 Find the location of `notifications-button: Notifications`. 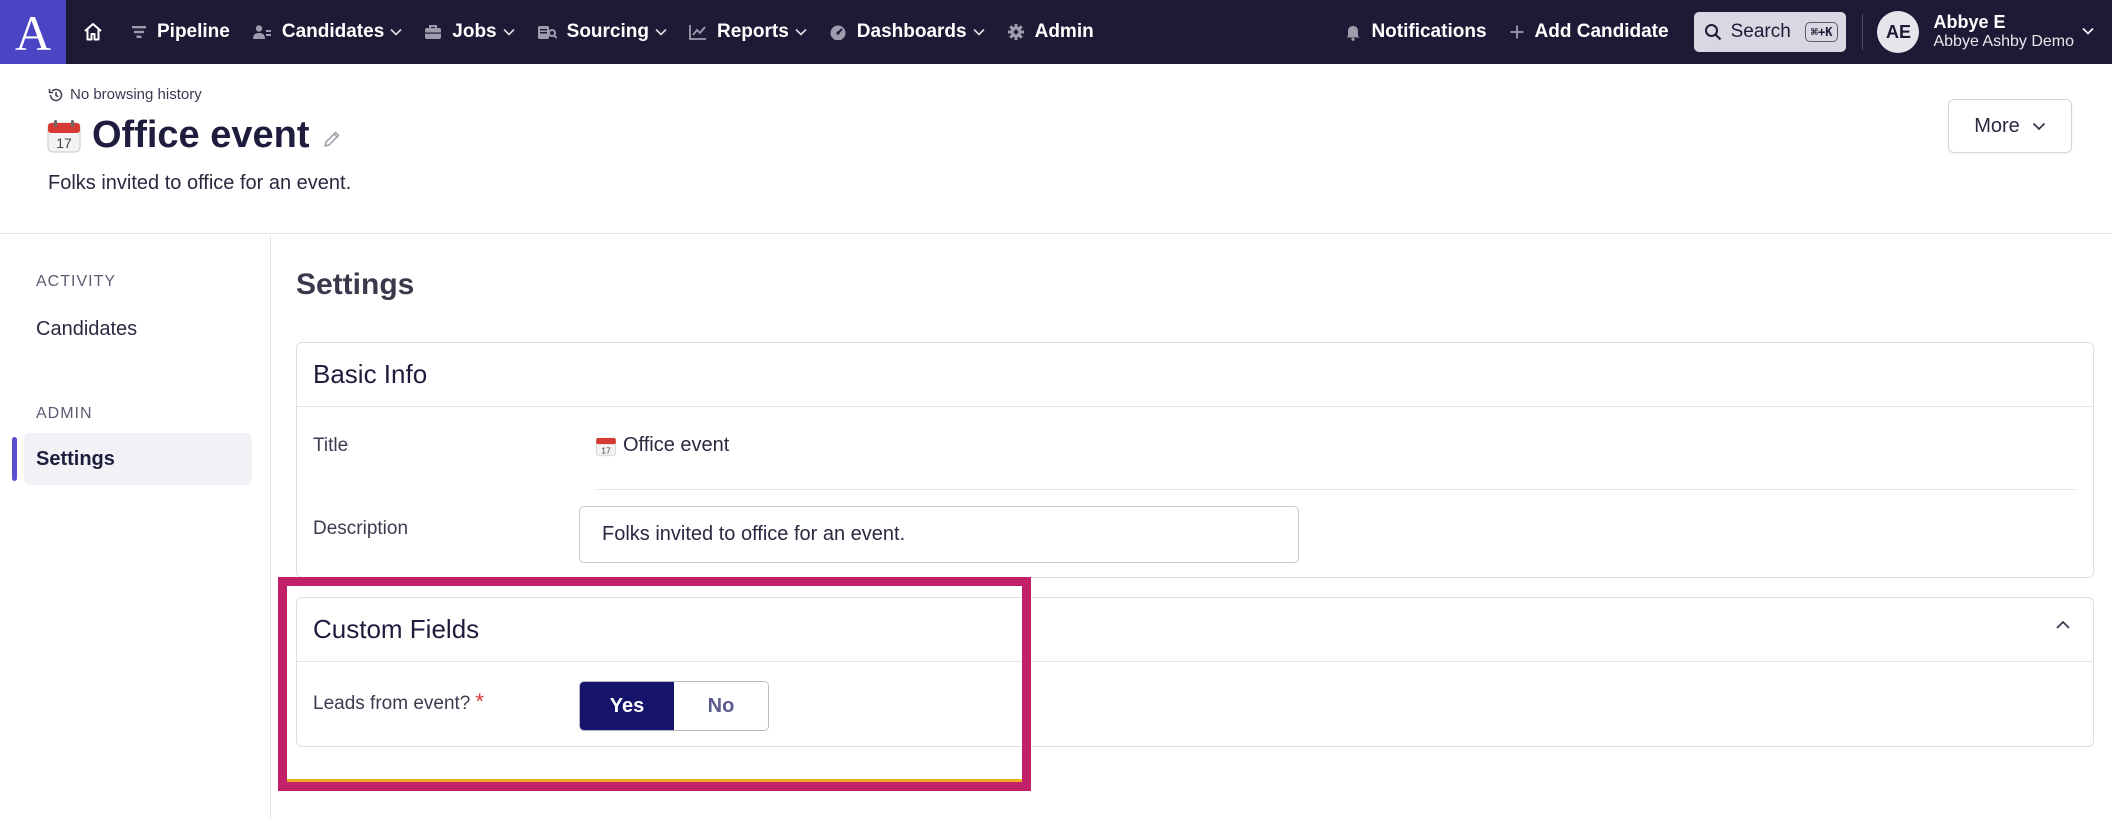

notifications-button: Notifications is located at coordinates (1415, 32).